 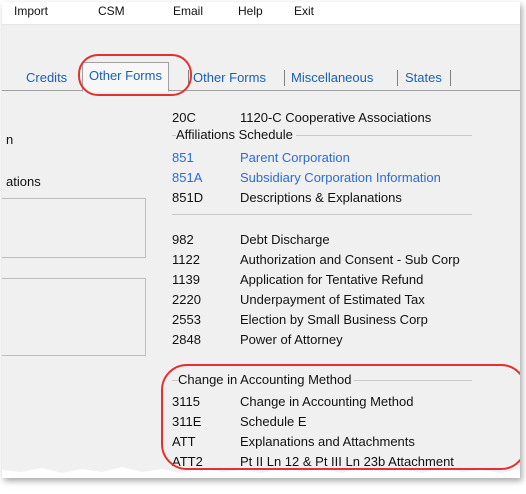 What do you see at coordinates (304, 11) in the screenshot?
I see `menu-exit: Exit` at bounding box center [304, 11].